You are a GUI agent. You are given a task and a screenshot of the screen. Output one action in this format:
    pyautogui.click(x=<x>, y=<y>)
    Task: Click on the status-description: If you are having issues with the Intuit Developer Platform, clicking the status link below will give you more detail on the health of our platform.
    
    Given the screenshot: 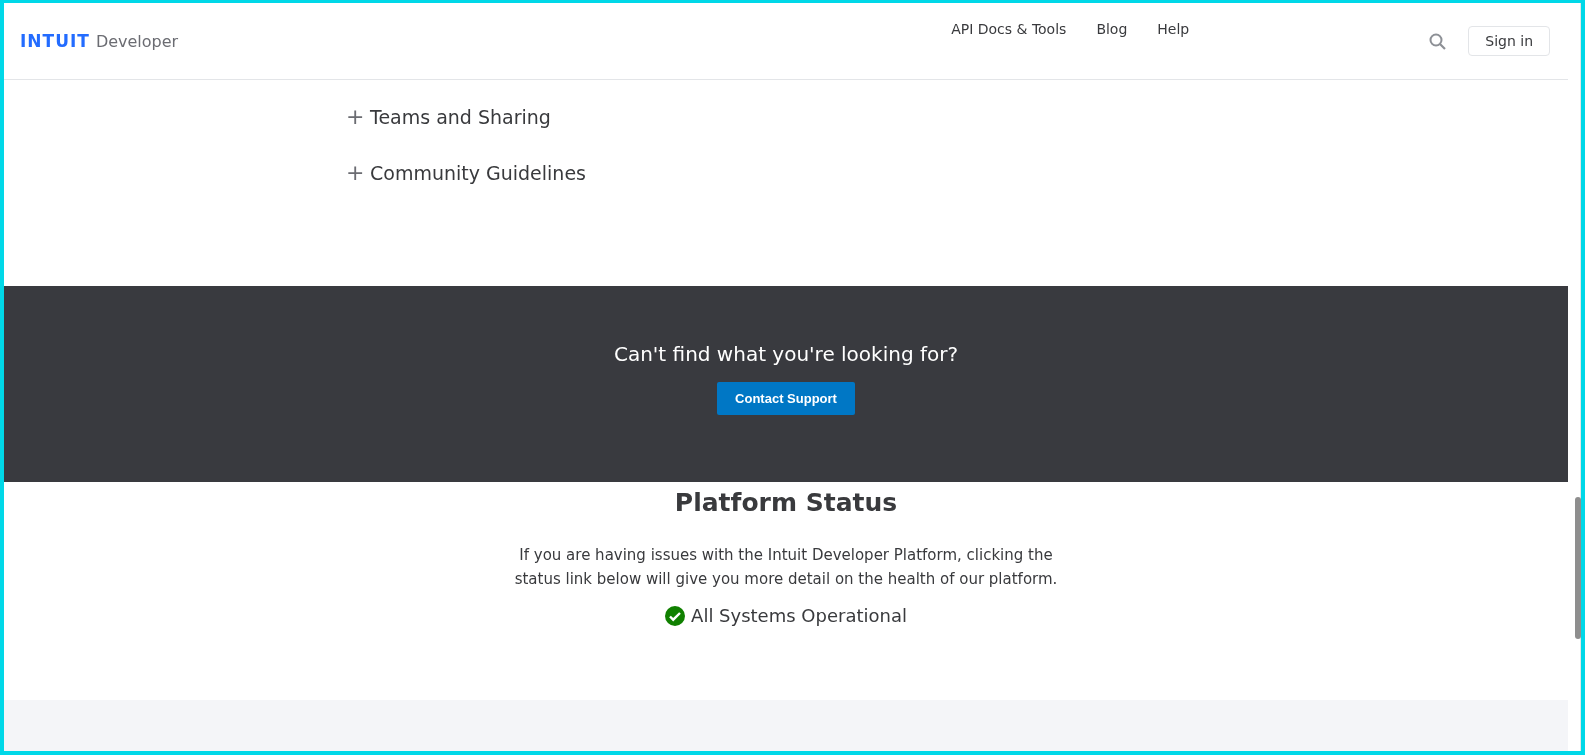 What is the action you would take?
    pyautogui.click(x=786, y=567)
    